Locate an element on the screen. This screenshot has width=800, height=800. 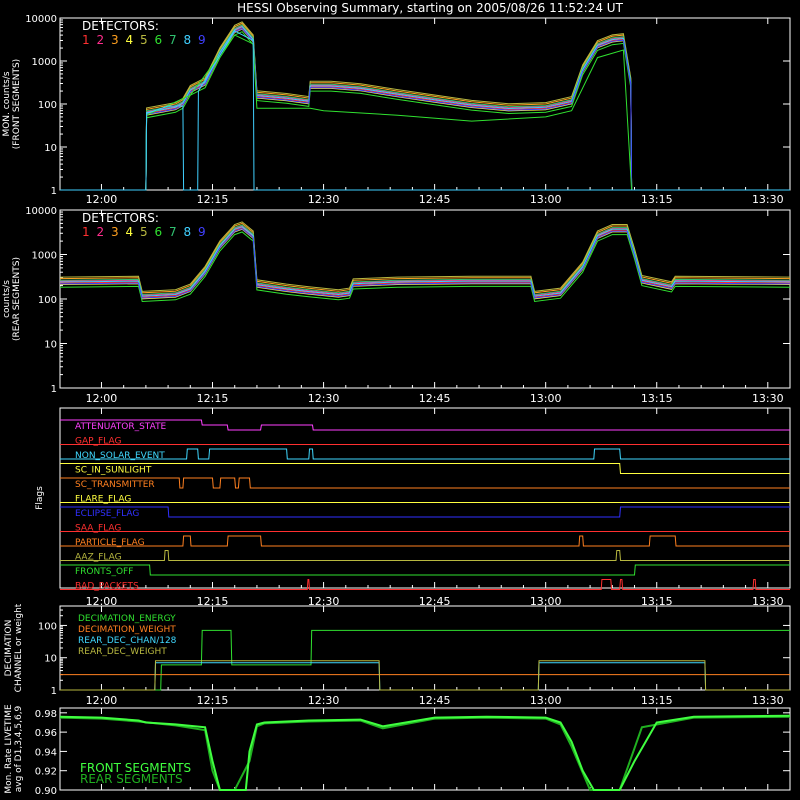
livetime-y-axis-label-line: avg of D1,3,4,5,6,9 is located at coordinates (19, 748).